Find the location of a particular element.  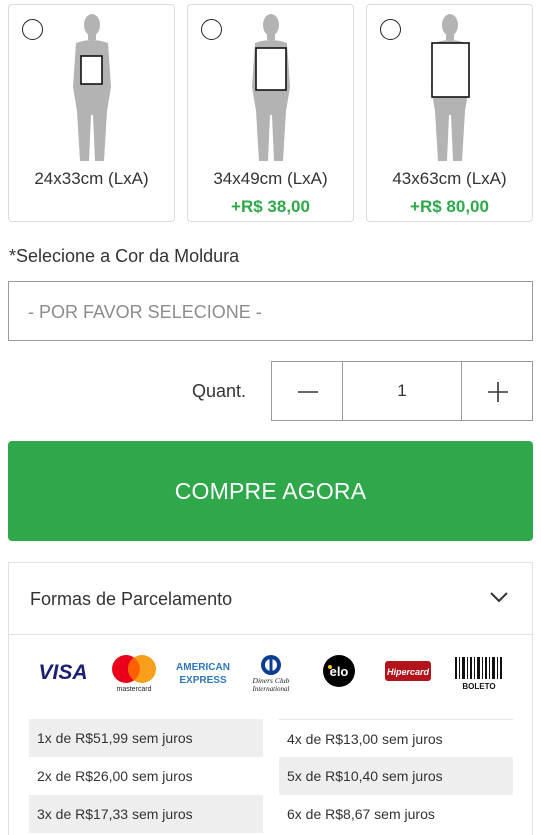

chevron-down-icon is located at coordinates (499, 597).